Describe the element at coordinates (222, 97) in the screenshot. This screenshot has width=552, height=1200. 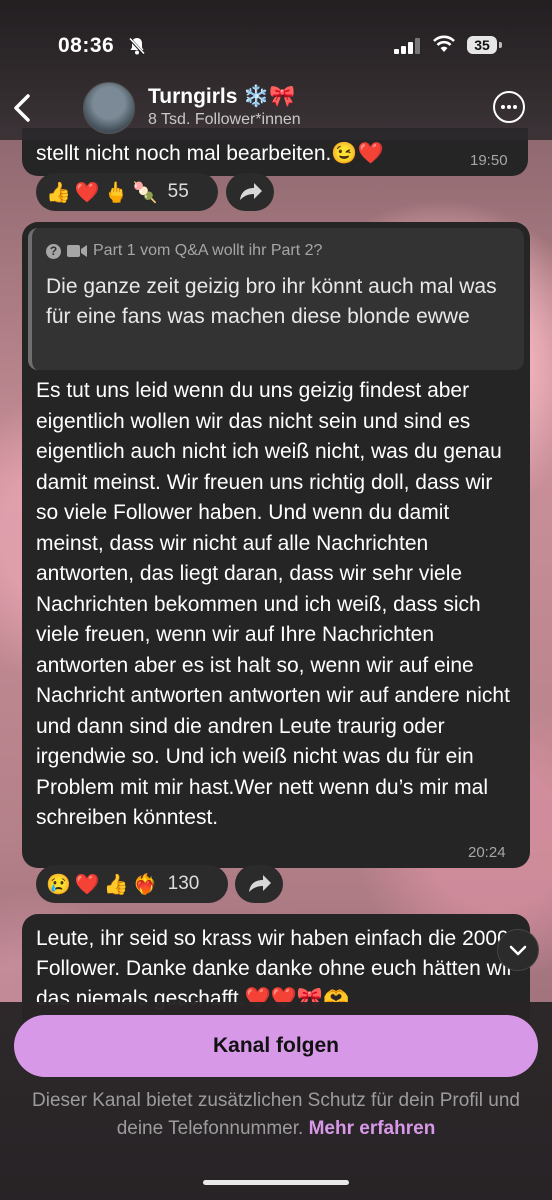
I see `channel-name: Turngirls ❄️🎀` at that location.